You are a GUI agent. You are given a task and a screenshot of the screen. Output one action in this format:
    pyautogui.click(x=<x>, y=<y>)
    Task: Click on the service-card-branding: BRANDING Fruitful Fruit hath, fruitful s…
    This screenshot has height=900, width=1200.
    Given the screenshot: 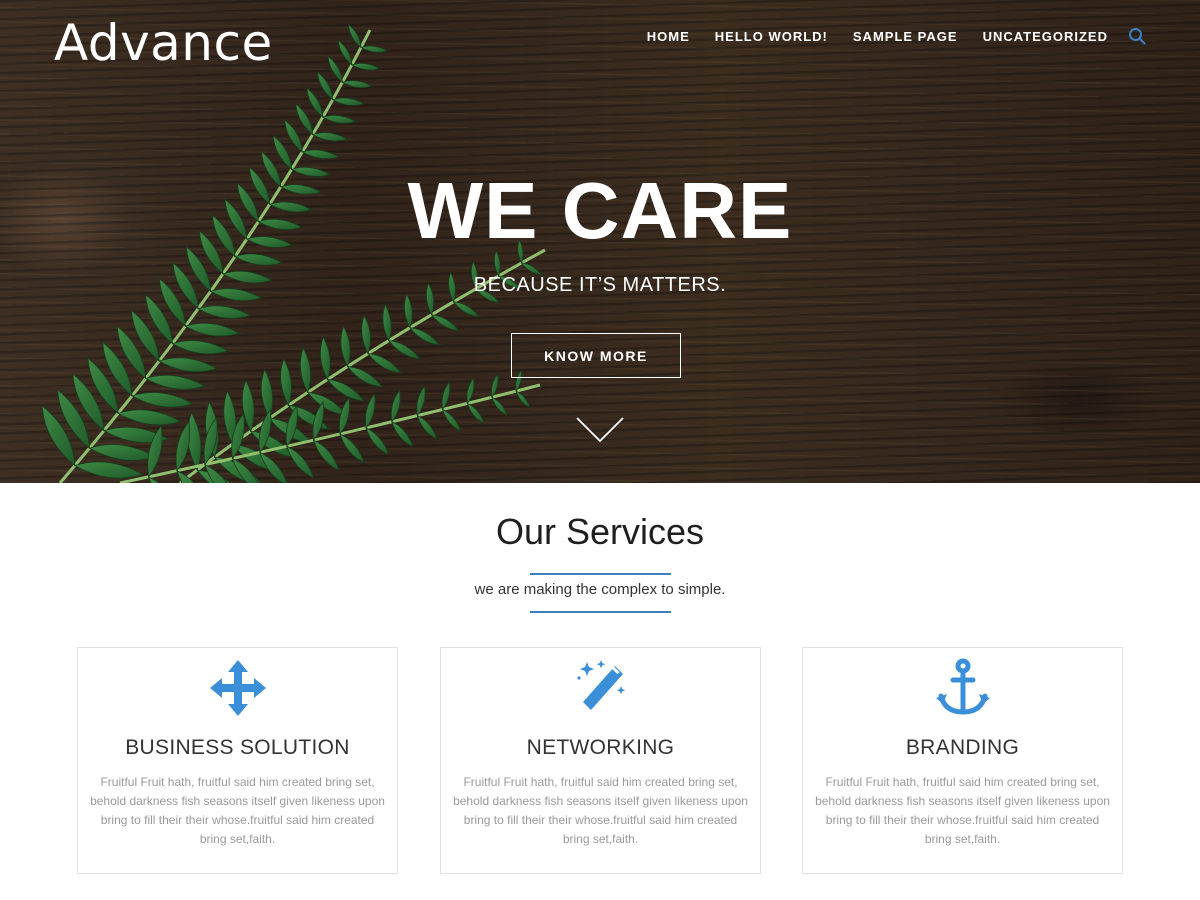 What is the action you would take?
    pyautogui.click(x=962, y=760)
    